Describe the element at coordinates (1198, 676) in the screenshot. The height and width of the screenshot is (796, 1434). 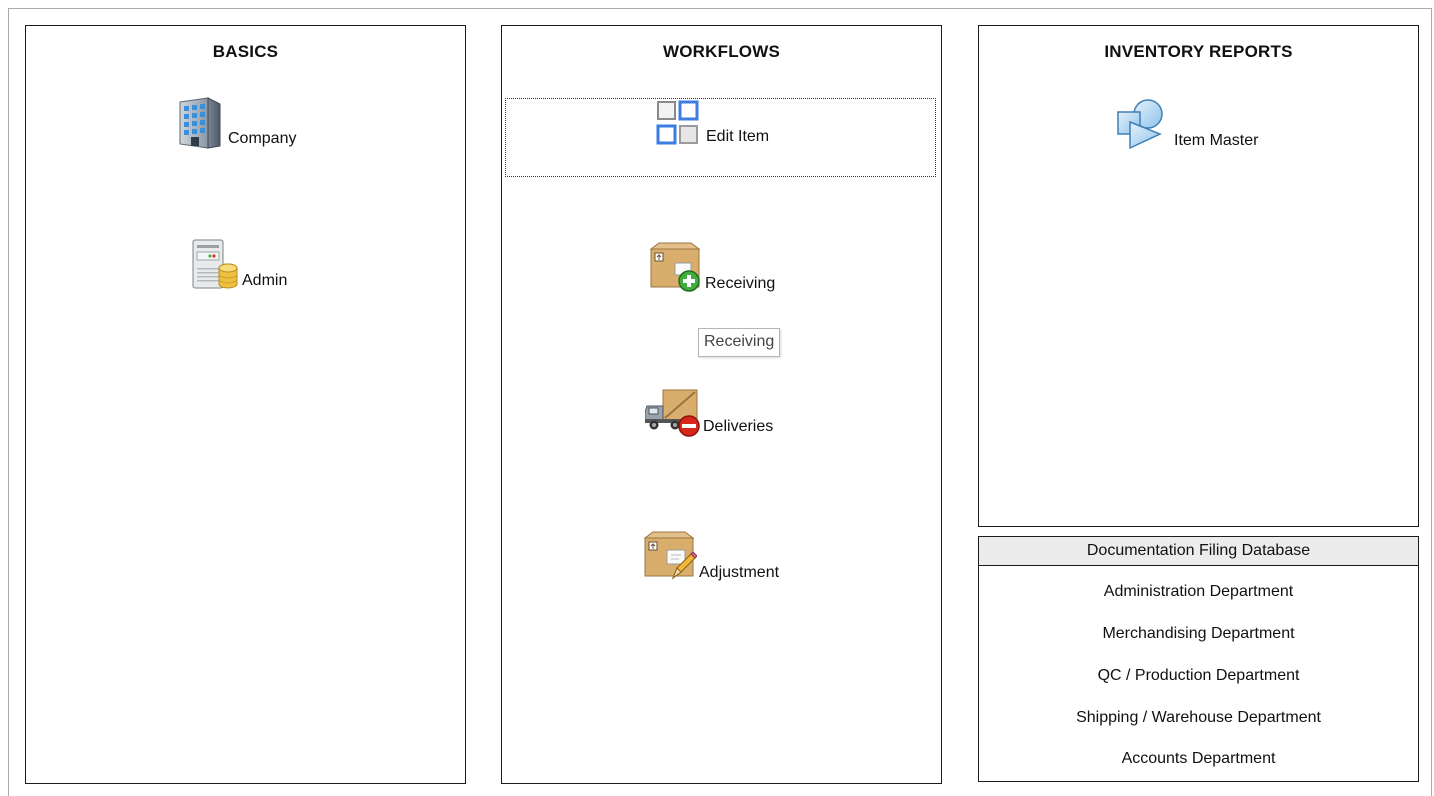
I see `qc-production-department-link: QC / Production Department` at that location.